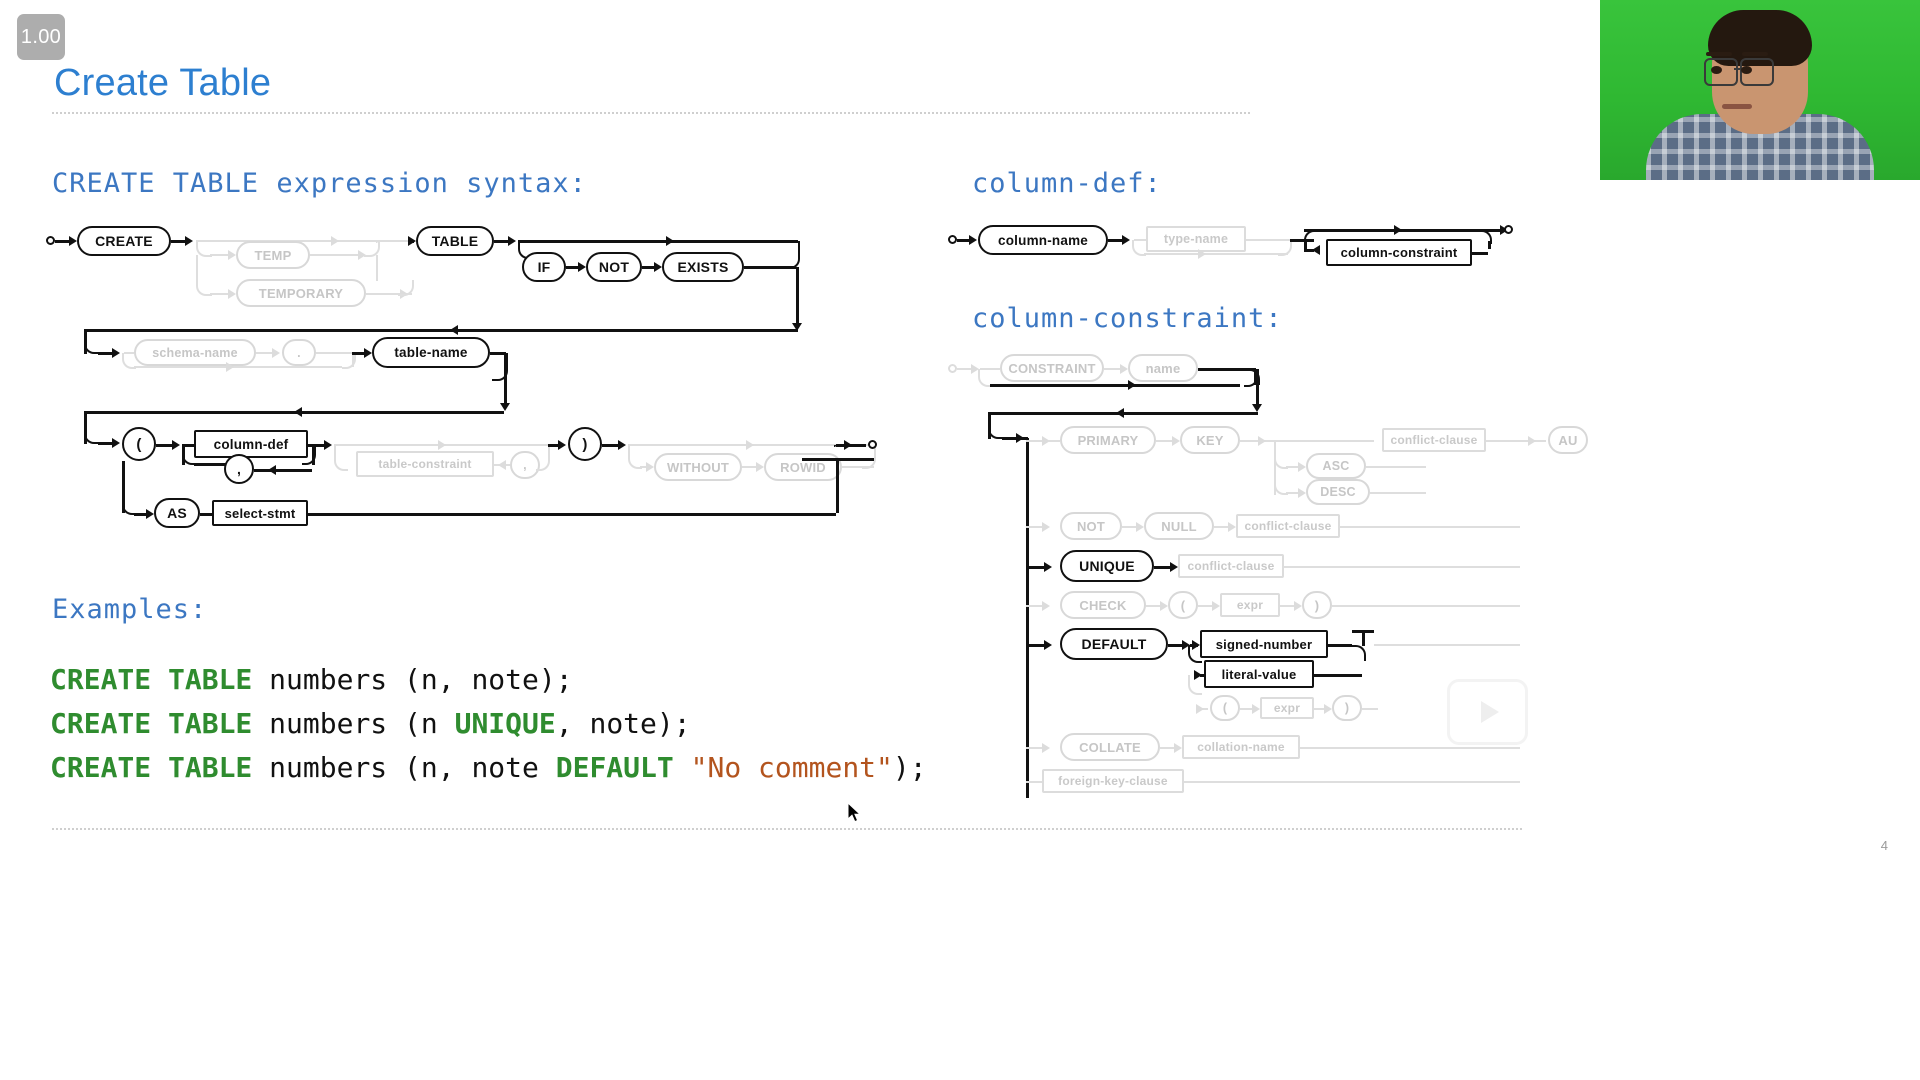 The image size is (1920, 1080). I want to click on rr-node-literal-value: literal-value, so click(1259, 674).